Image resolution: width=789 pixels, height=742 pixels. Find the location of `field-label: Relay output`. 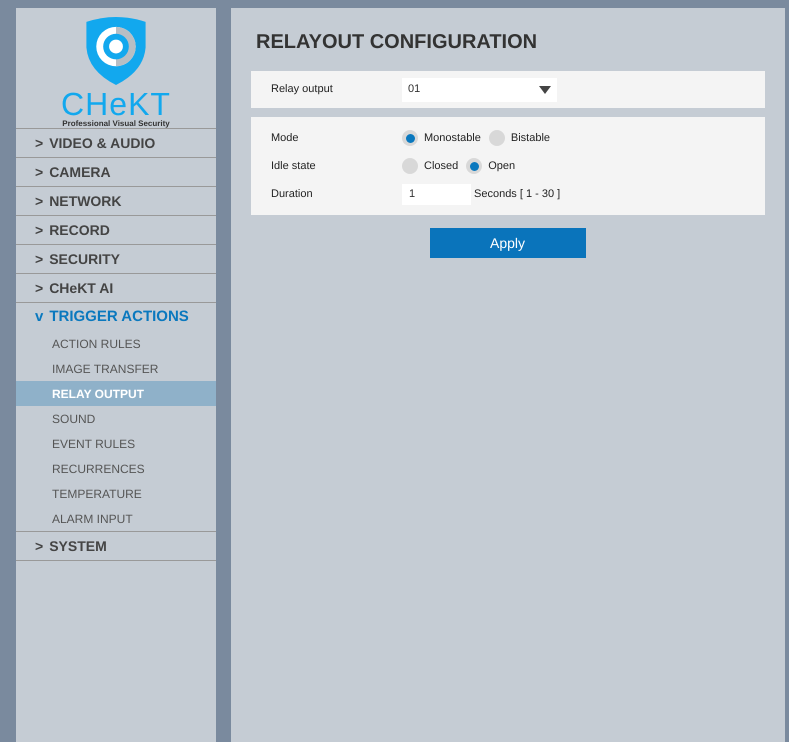

field-label: Relay output is located at coordinates (302, 90).